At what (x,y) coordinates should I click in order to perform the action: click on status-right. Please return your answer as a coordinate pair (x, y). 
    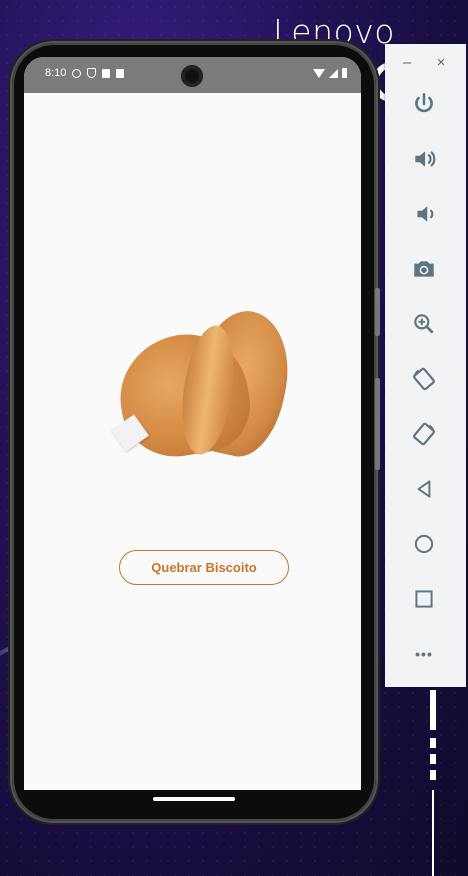
    Looking at the image, I should click on (330, 73).